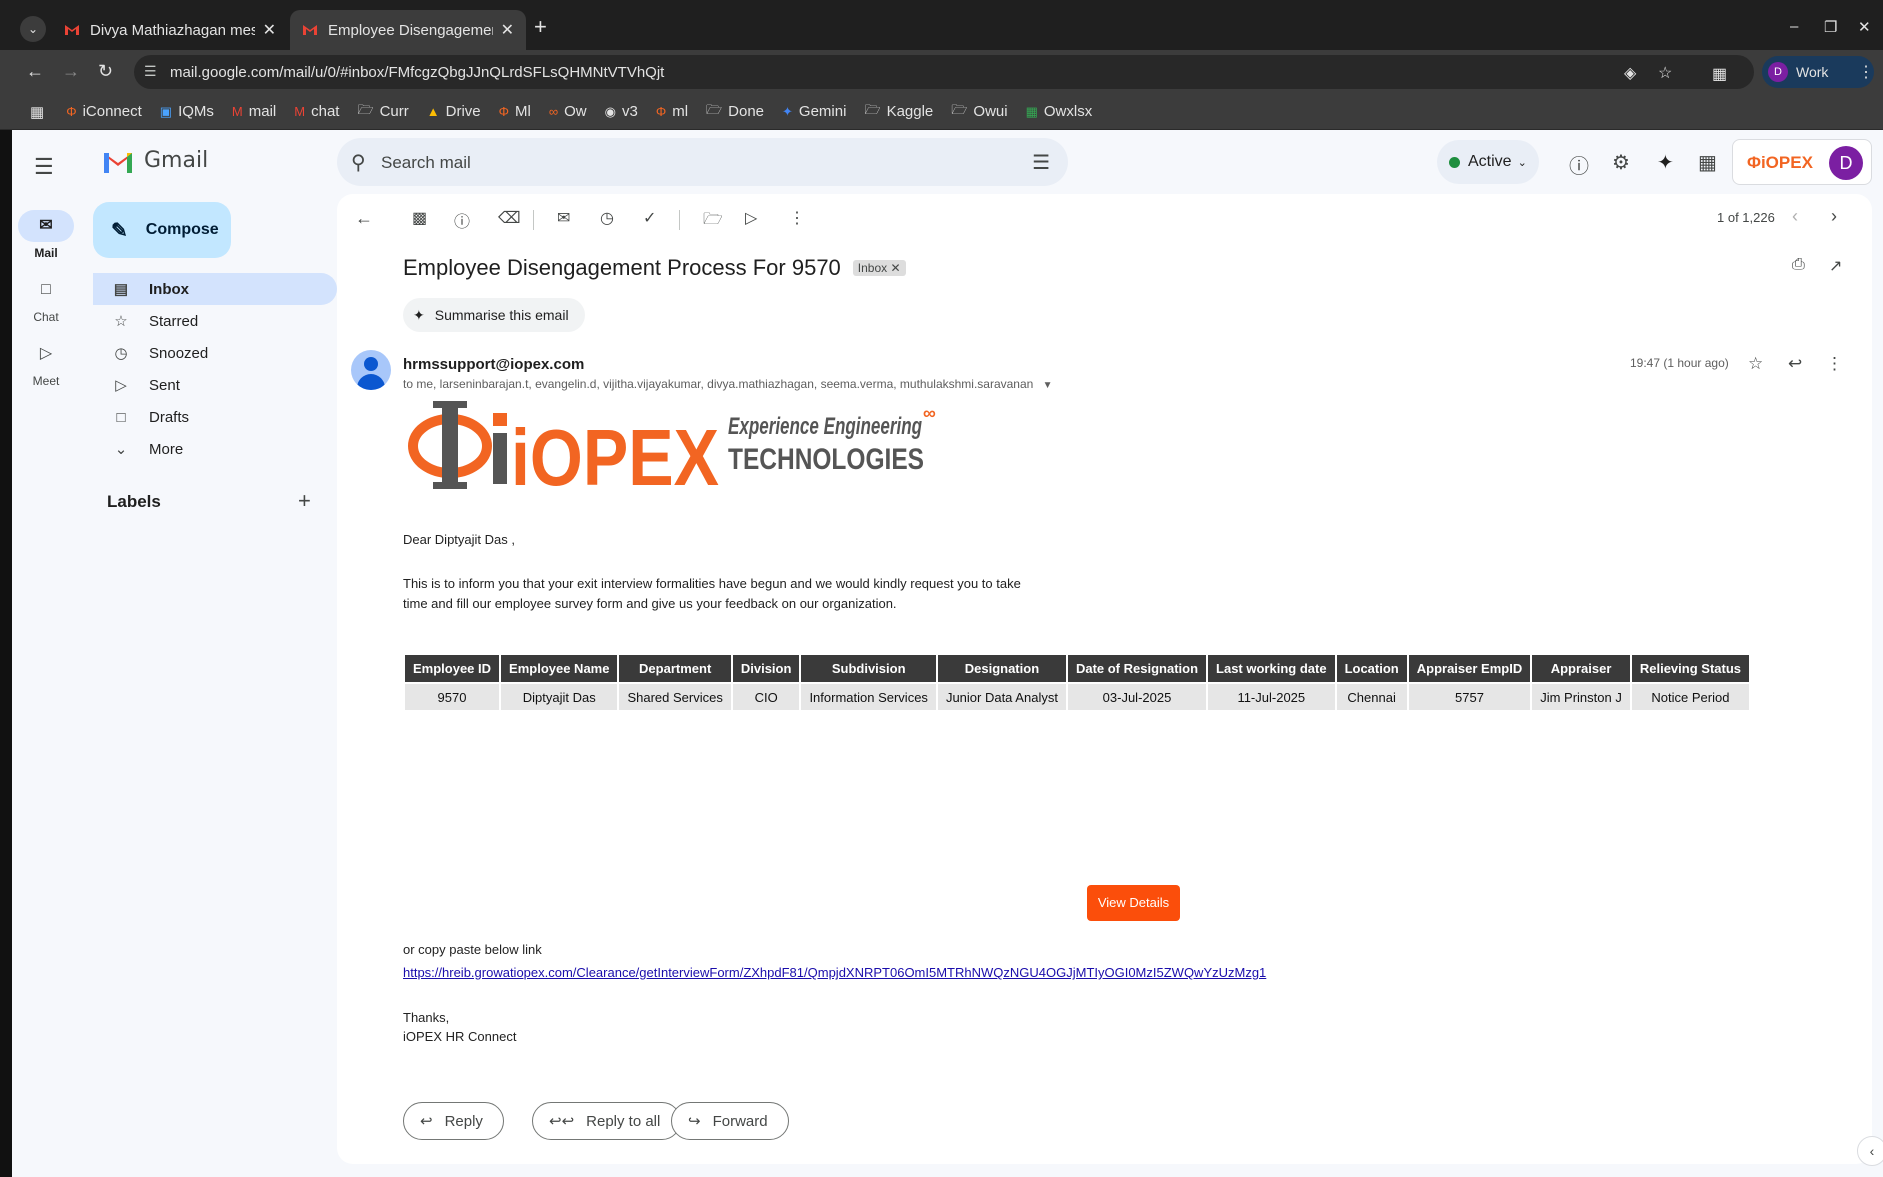  What do you see at coordinates (215, 289) in the screenshot?
I see `nav-inbox: ▤ Inbox` at bounding box center [215, 289].